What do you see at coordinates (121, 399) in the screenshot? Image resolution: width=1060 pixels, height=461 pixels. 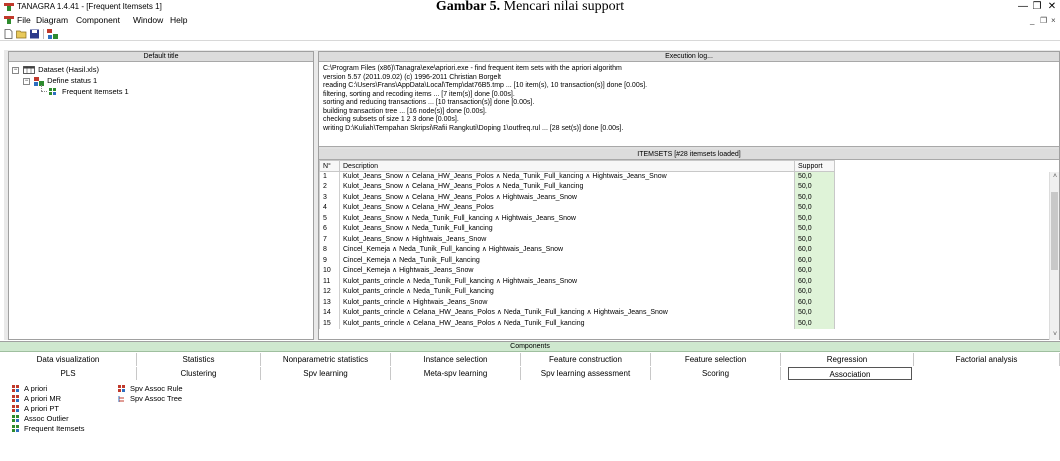 I see `spv-assoc-tree-icon` at bounding box center [121, 399].